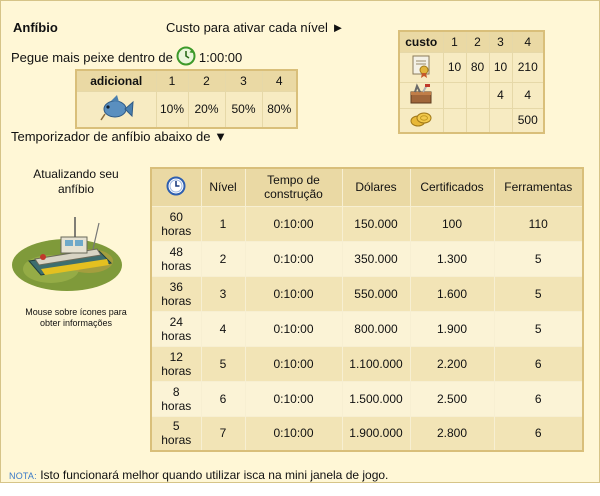 The width and height of the screenshot is (600, 496). I want to click on toolbox-icon-cell, so click(421, 95).